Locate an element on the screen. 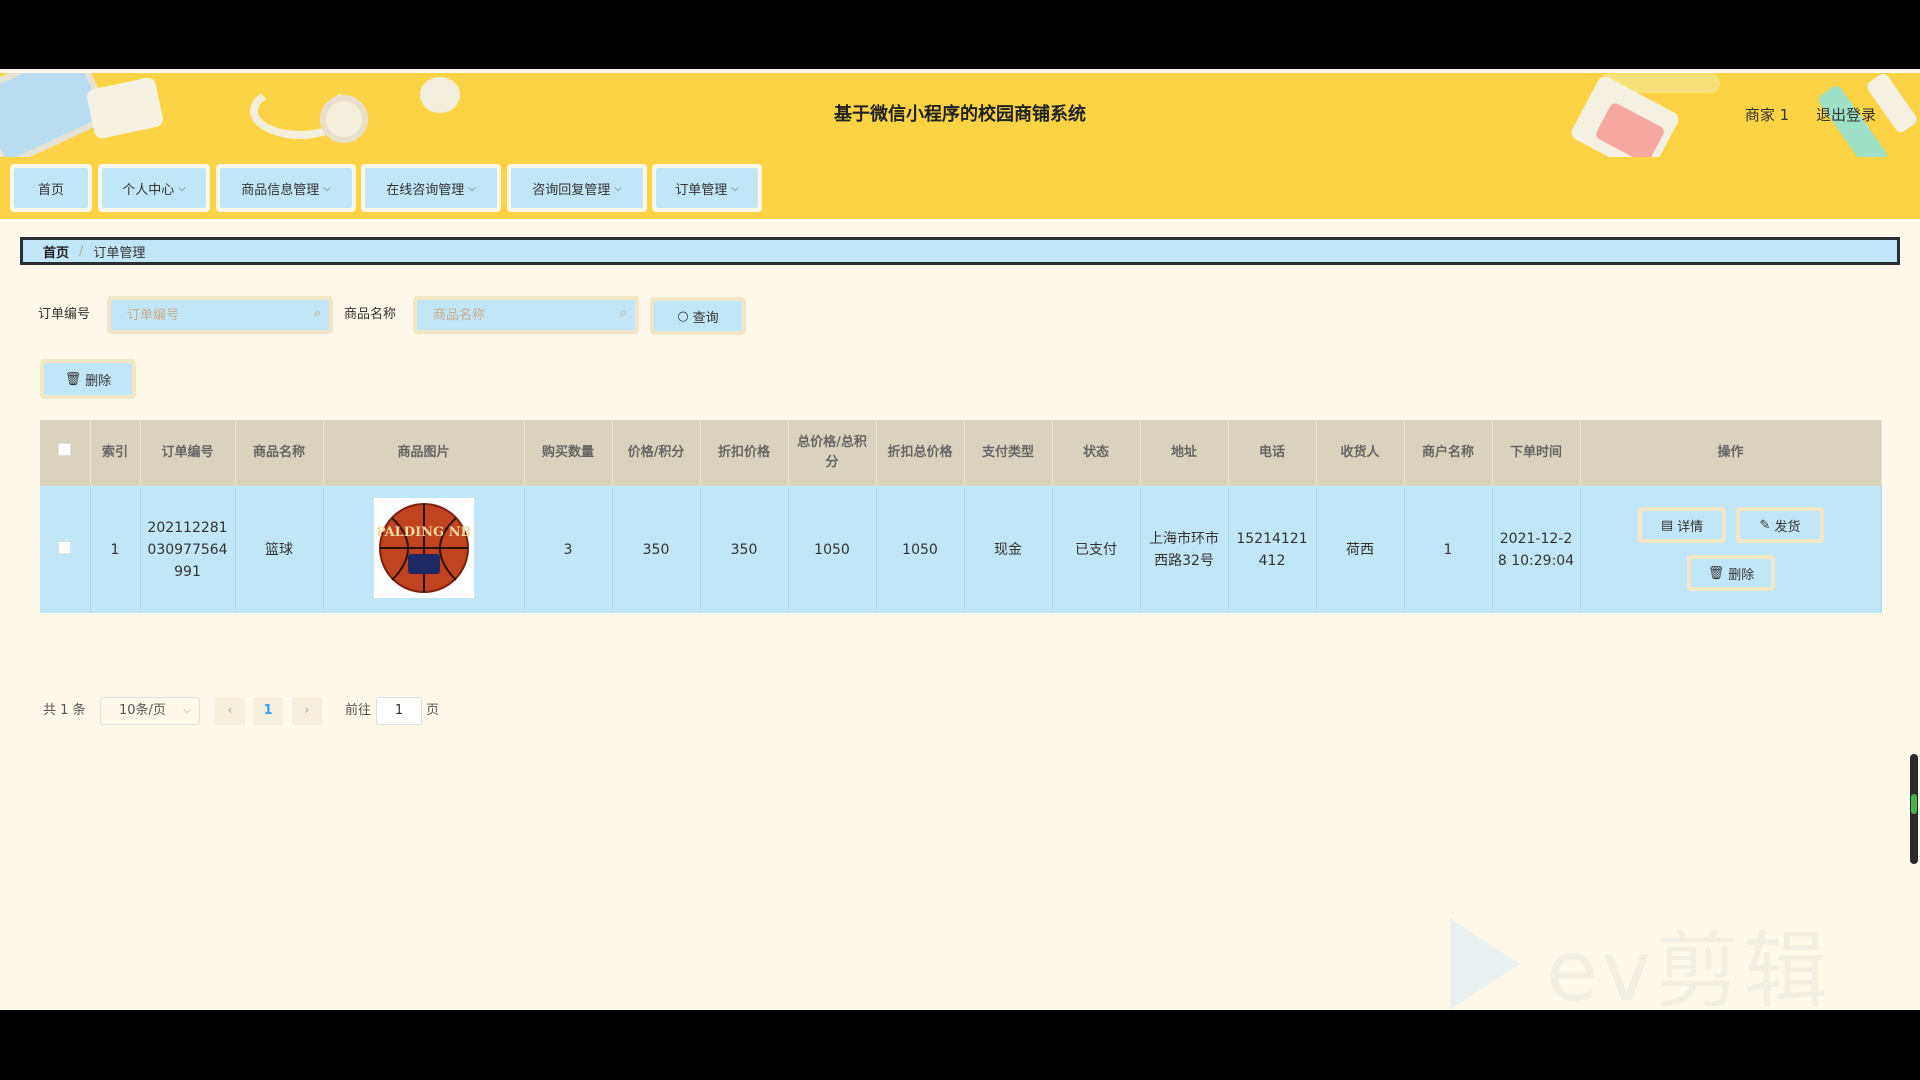 This screenshot has height=1080, width=1920. nav-item-label: 个人中心 is located at coordinates (148, 190).